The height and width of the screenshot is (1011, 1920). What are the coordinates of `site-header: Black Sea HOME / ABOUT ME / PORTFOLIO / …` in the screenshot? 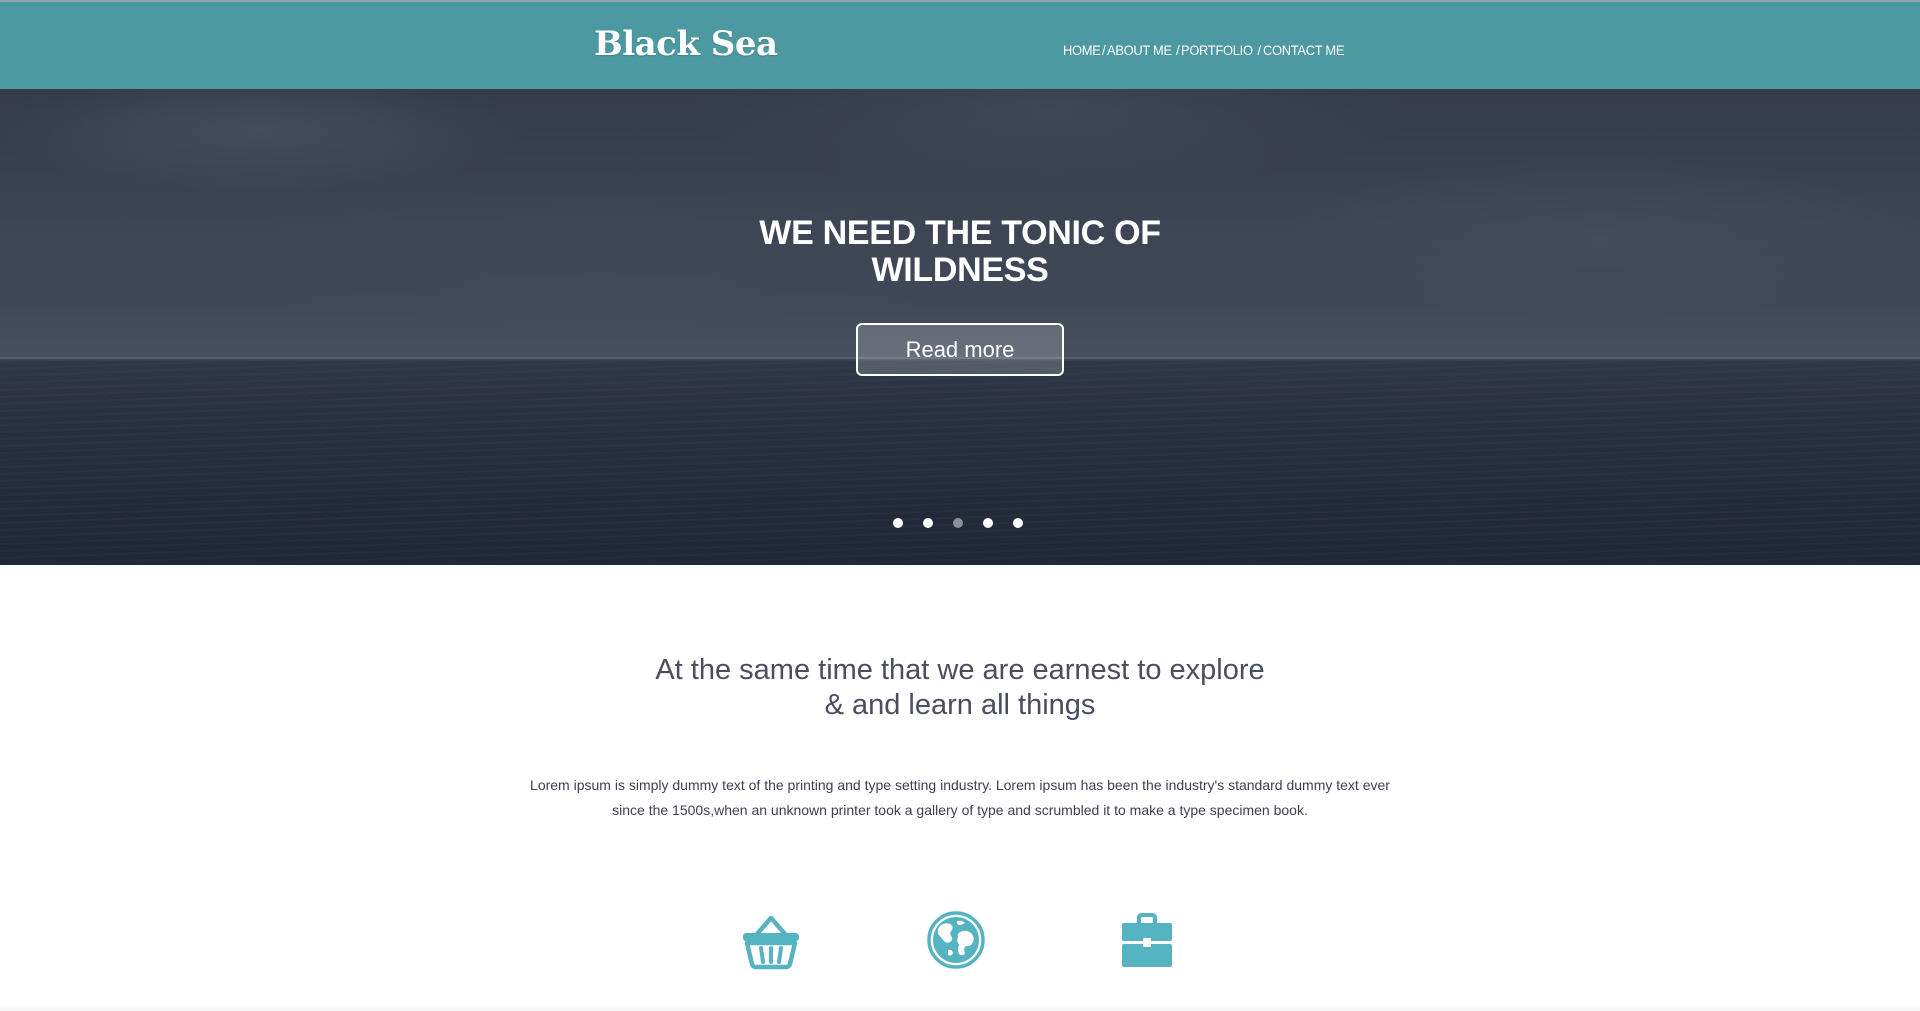 It's located at (960, 44).